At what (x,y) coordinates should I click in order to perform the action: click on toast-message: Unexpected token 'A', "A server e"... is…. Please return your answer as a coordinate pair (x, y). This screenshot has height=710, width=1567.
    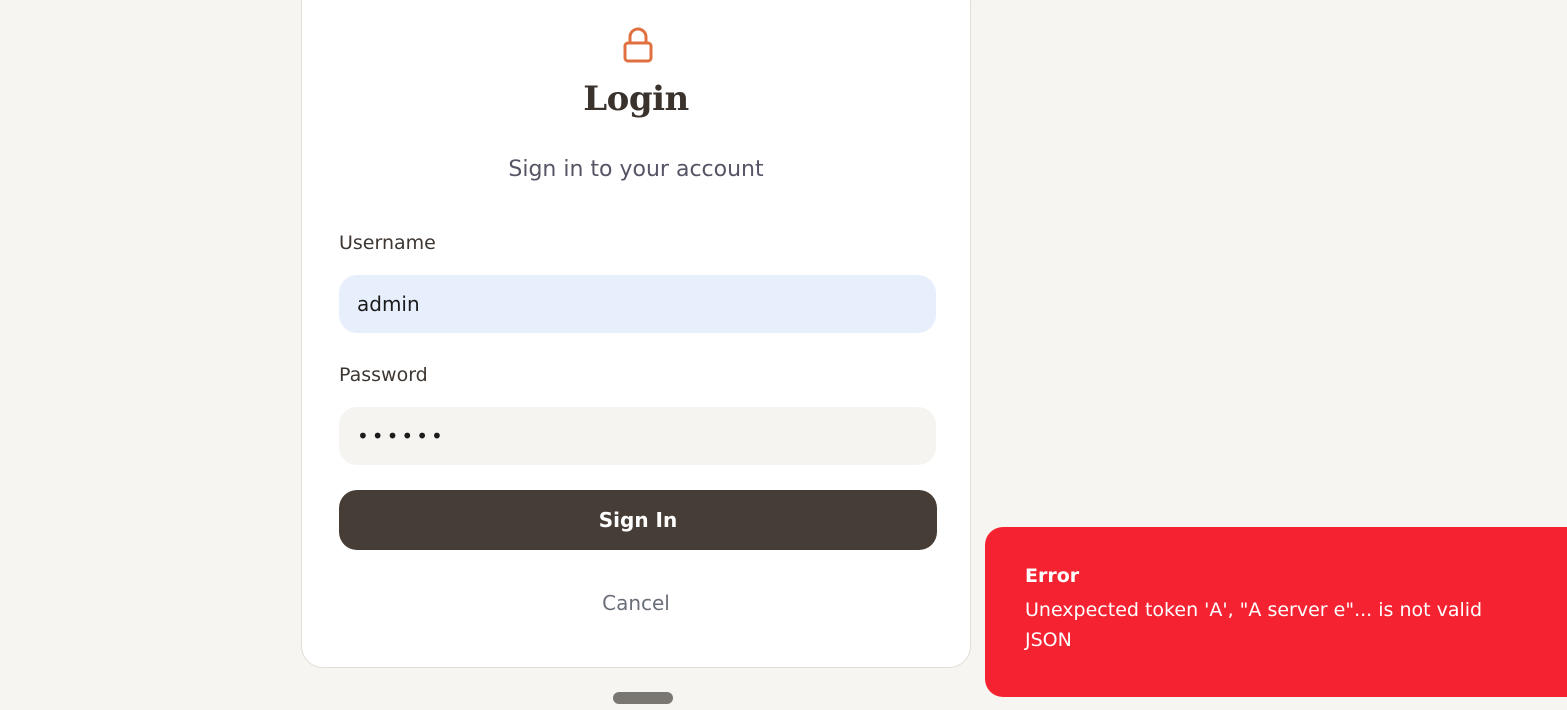
    Looking at the image, I should click on (1254, 625).